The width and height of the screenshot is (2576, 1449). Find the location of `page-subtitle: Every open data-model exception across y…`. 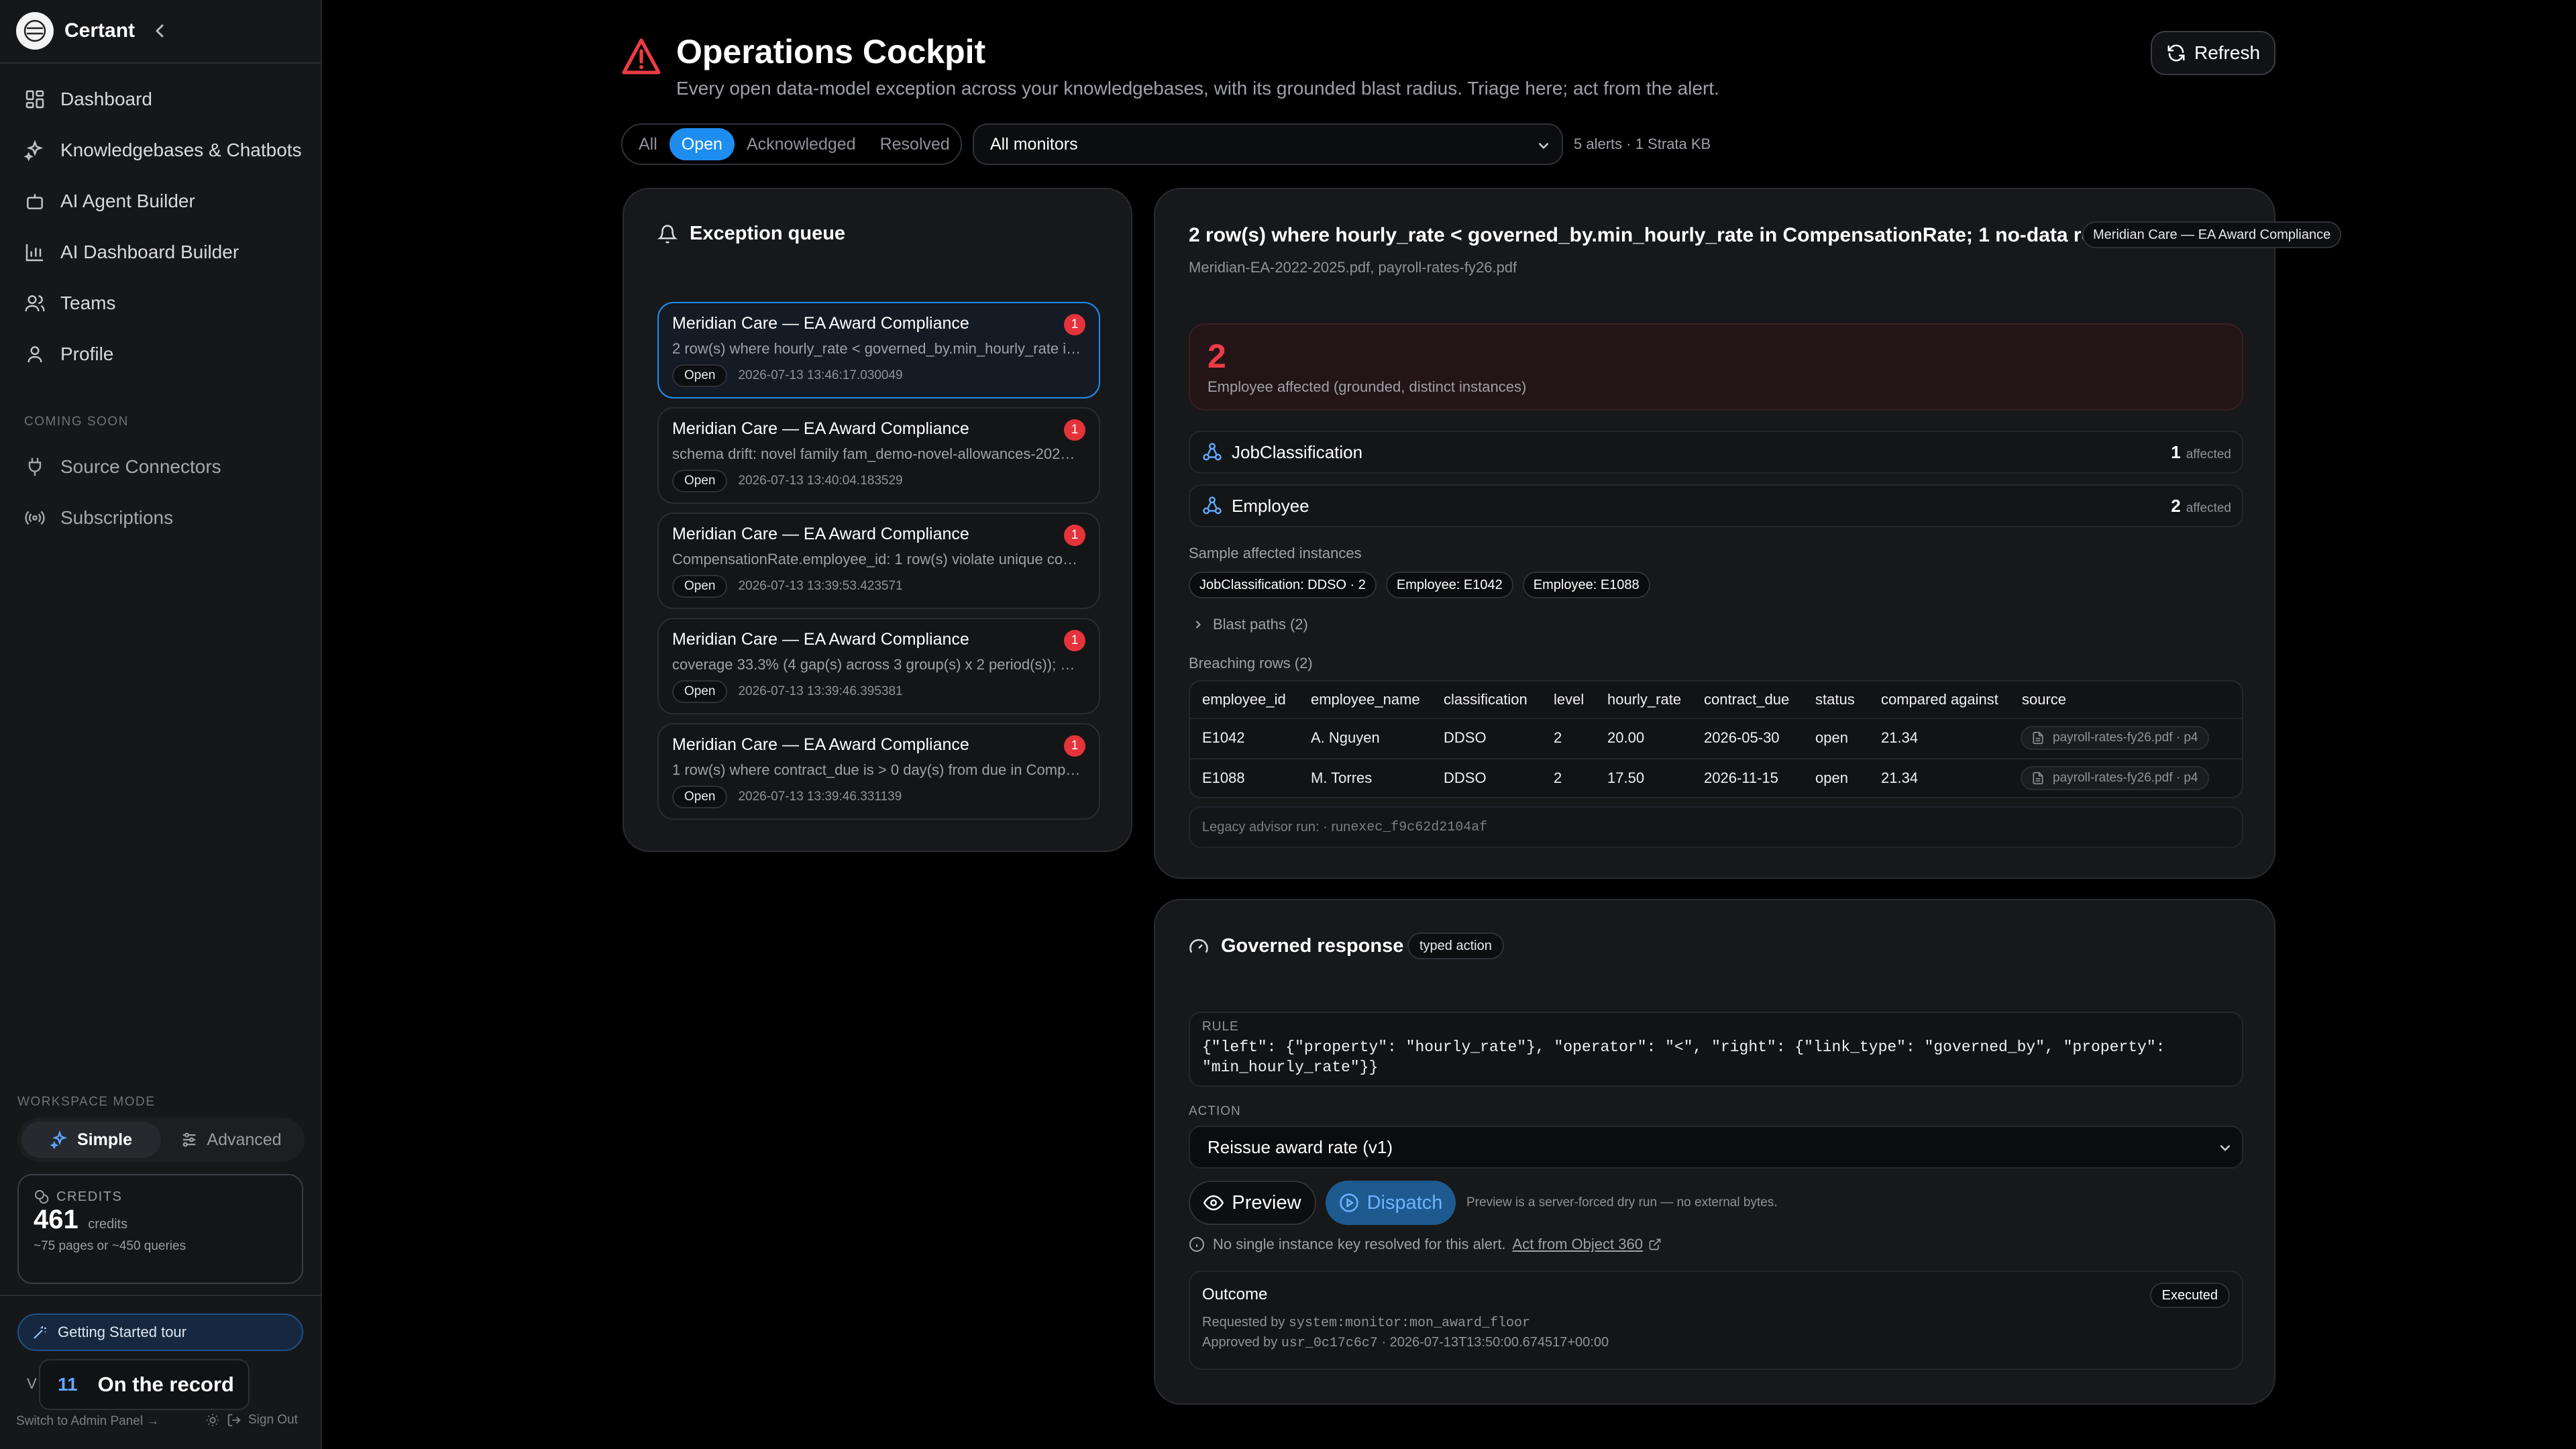

page-subtitle: Every open data-model exception across y… is located at coordinates (1197, 88).